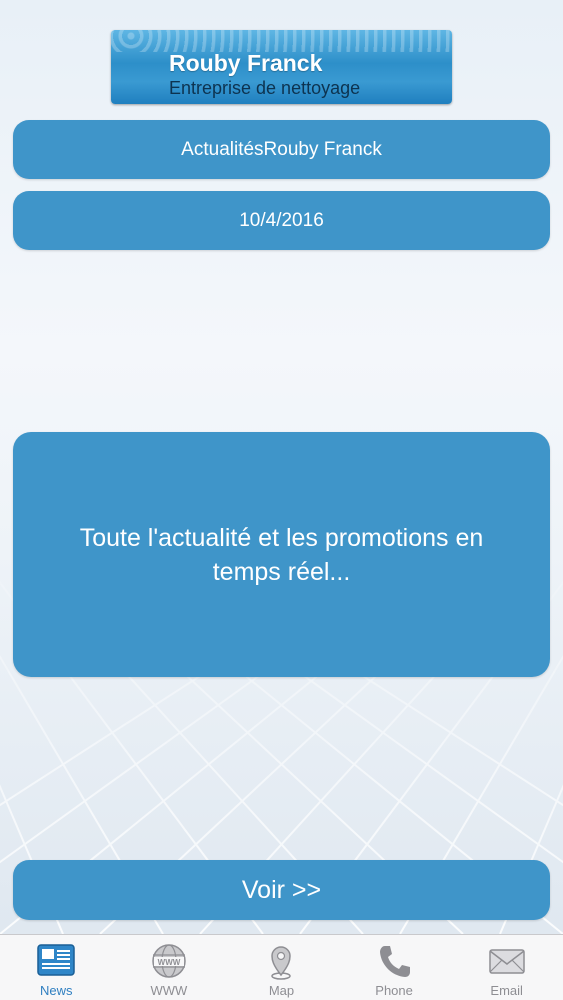 The height and width of the screenshot is (1000, 563). I want to click on tab-news: News, so click(56, 967).